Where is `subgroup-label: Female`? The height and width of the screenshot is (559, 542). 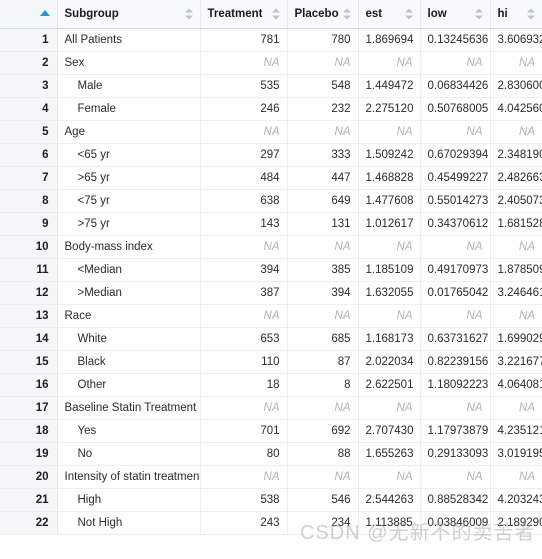
subgroup-label: Female is located at coordinates (96, 108).